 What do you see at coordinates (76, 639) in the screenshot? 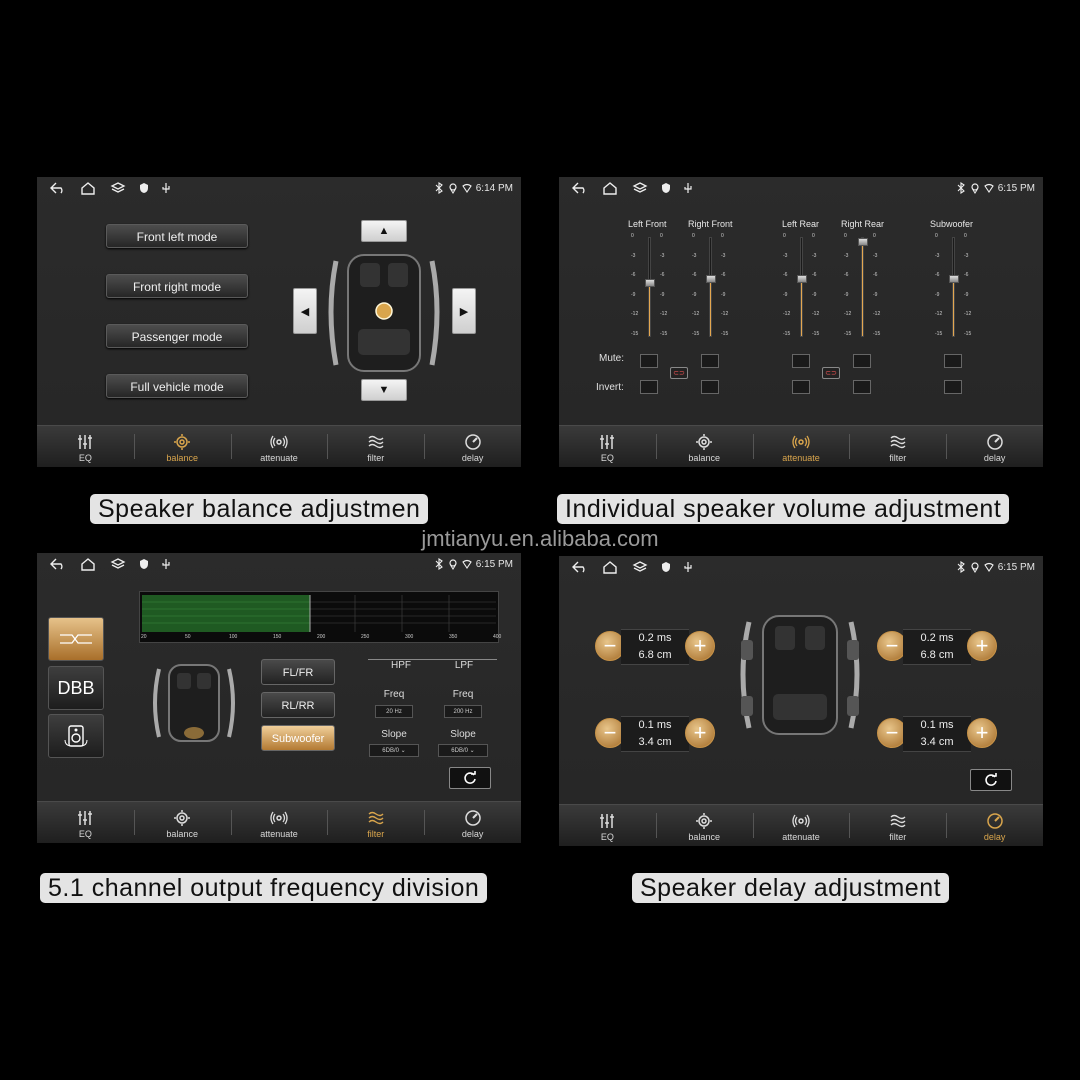
I see `crossover-mode-button` at bounding box center [76, 639].